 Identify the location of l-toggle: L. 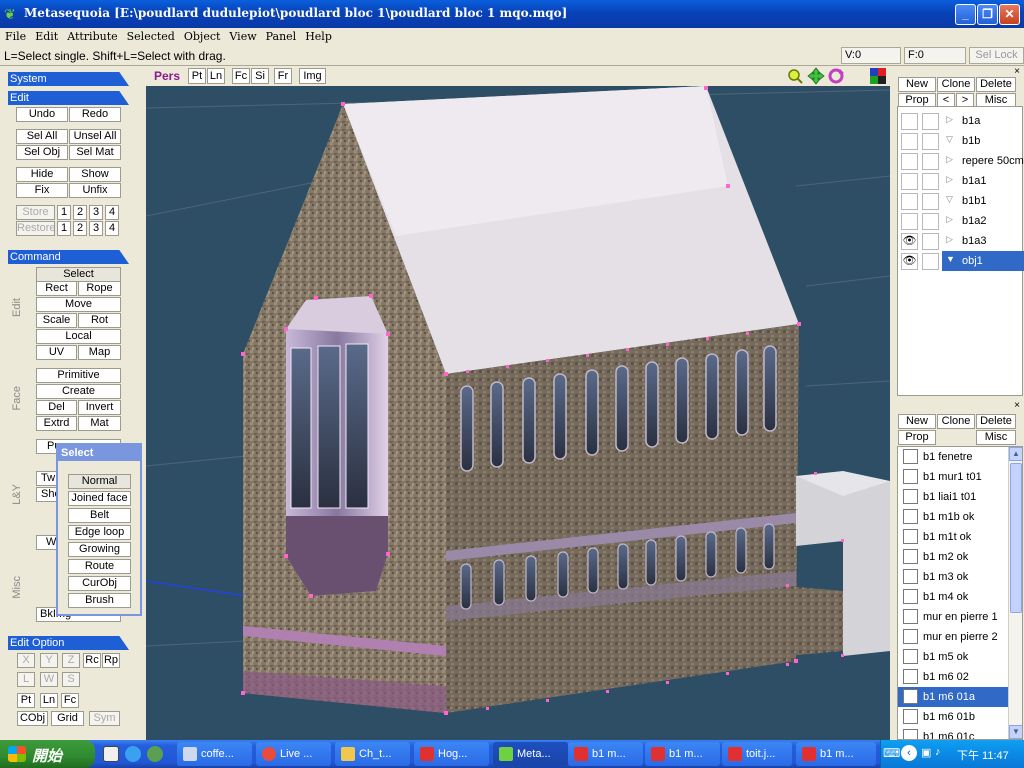
(26, 679).